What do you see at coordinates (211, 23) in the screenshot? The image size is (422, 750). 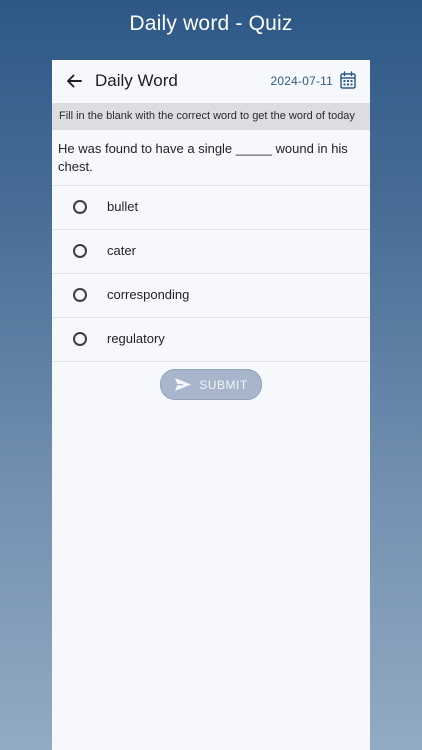 I see `app-title: Daily word - Quiz` at bounding box center [211, 23].